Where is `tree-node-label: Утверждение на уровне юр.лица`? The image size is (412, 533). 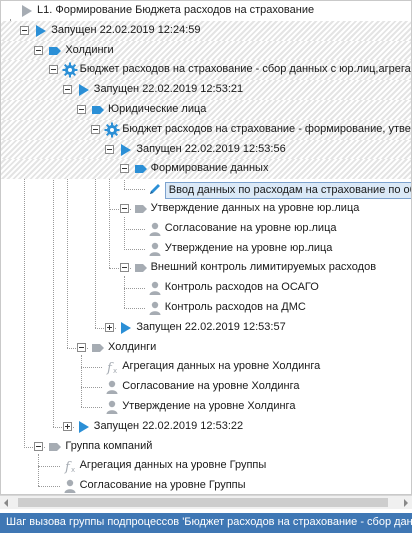
tree-node-label: Утверждение на уровне юр.лица is located at coordinates (248, 247).